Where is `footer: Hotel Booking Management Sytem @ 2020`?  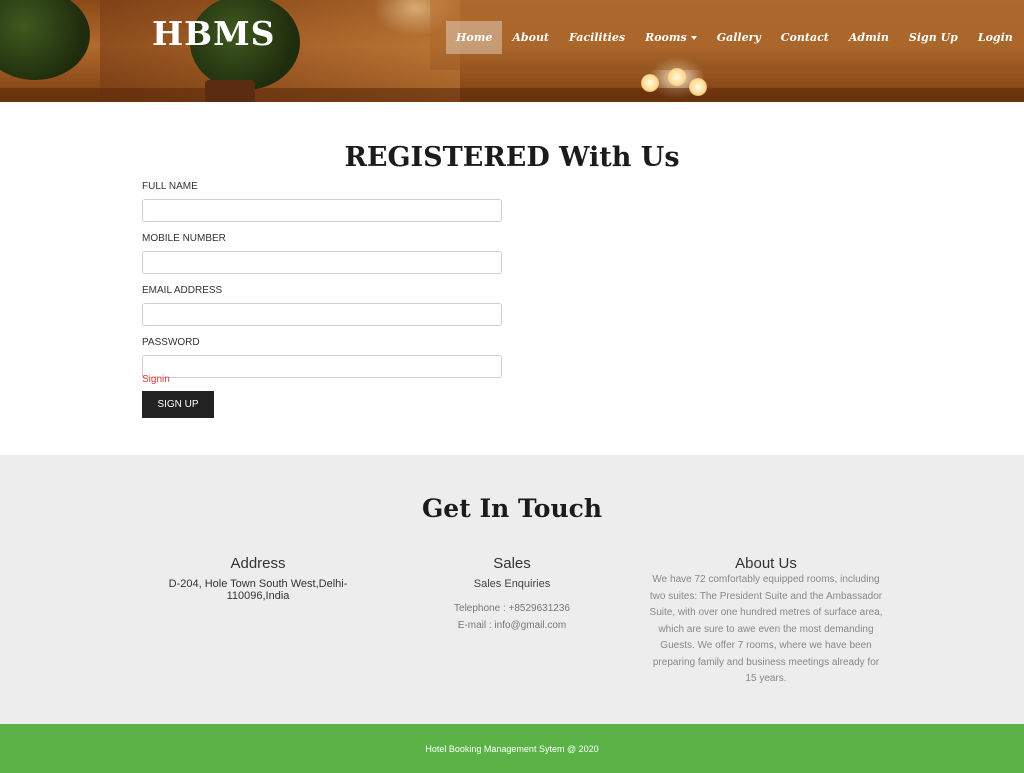 footer: Hotel Booking Management Sytem @ 2020 is located at coordinates (512, 748).